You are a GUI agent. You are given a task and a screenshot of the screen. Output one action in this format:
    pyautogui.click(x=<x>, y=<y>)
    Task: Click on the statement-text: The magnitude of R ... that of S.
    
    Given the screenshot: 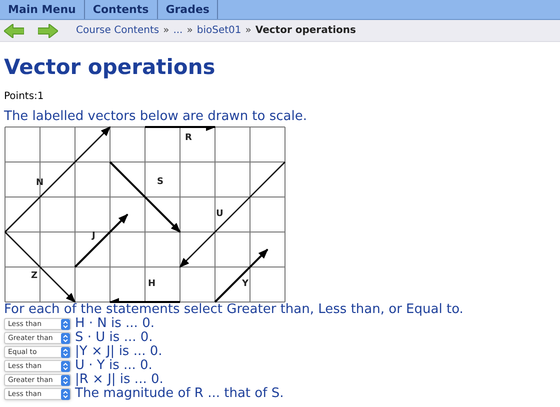 What is the action you would take?
    pyautogui.click(x=179, y=394)
    